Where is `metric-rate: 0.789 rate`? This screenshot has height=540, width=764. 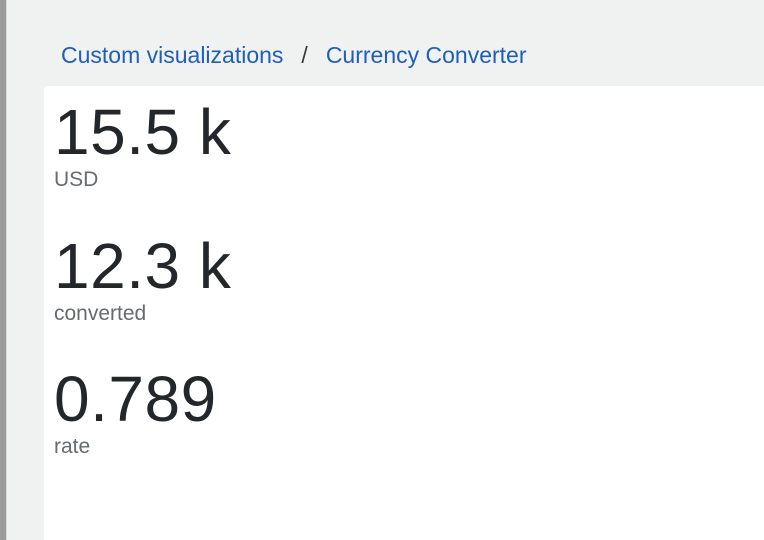
metric-rate: 0.789 rate is located at coordinates (135, 413).